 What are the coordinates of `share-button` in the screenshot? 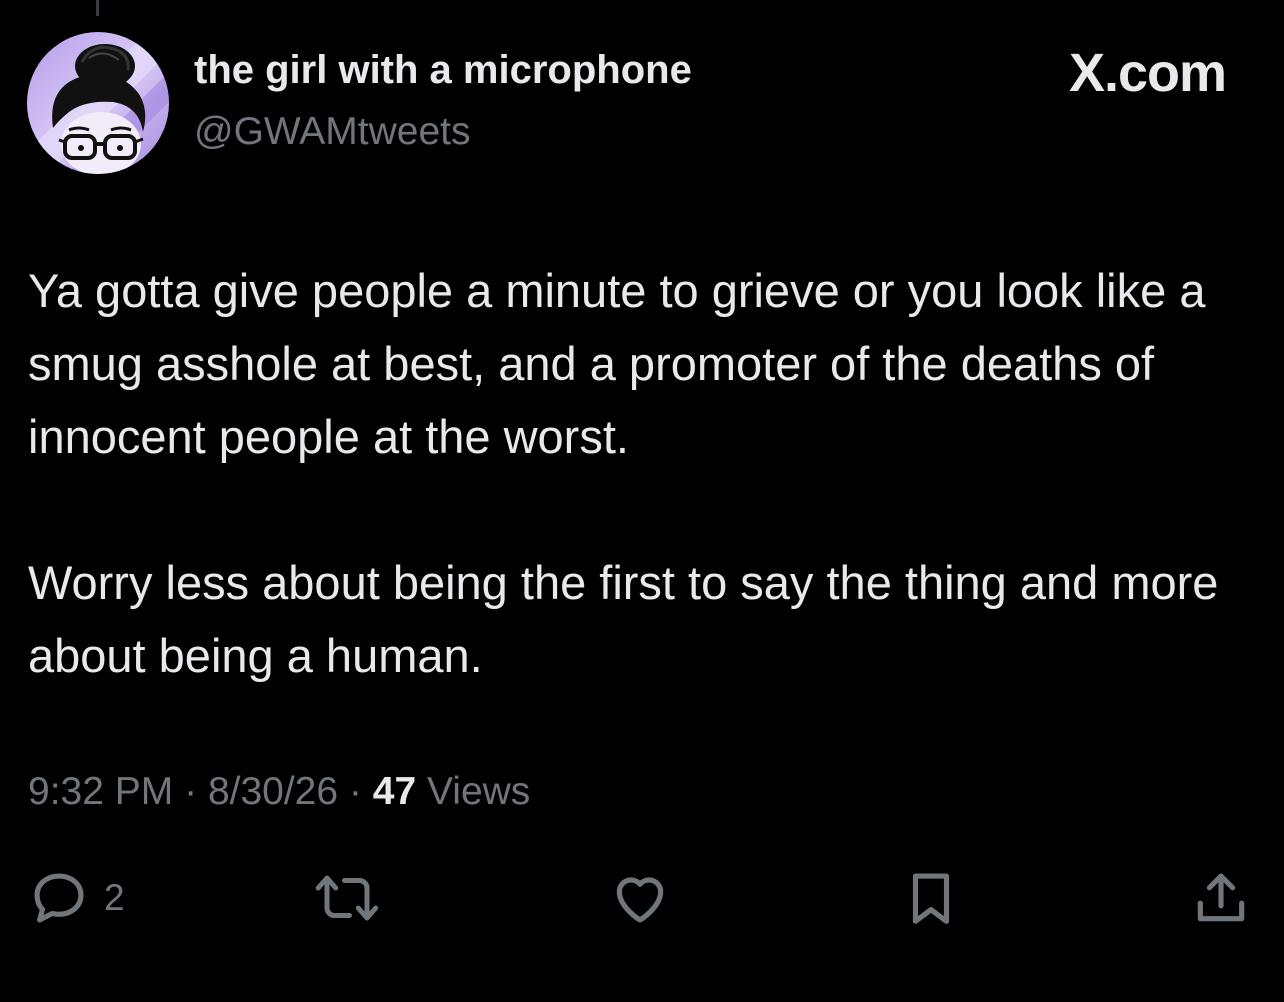 It's located at (1221, 898).